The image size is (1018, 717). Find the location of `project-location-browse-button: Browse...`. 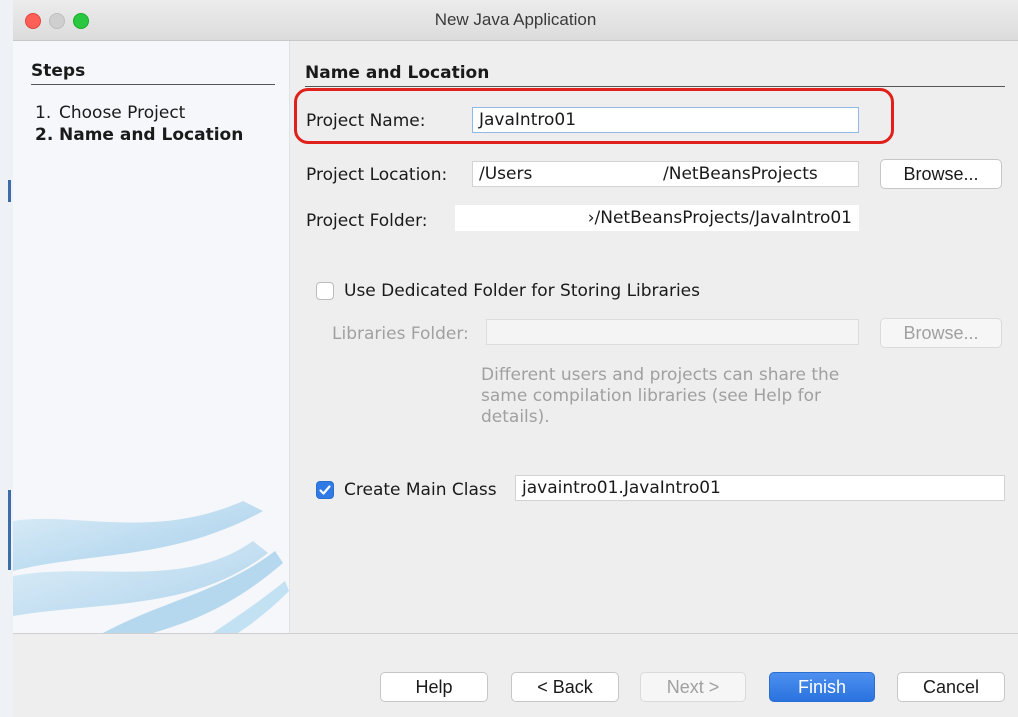

project-location-browse-button: Browse... is located at coordinates (941, 174).